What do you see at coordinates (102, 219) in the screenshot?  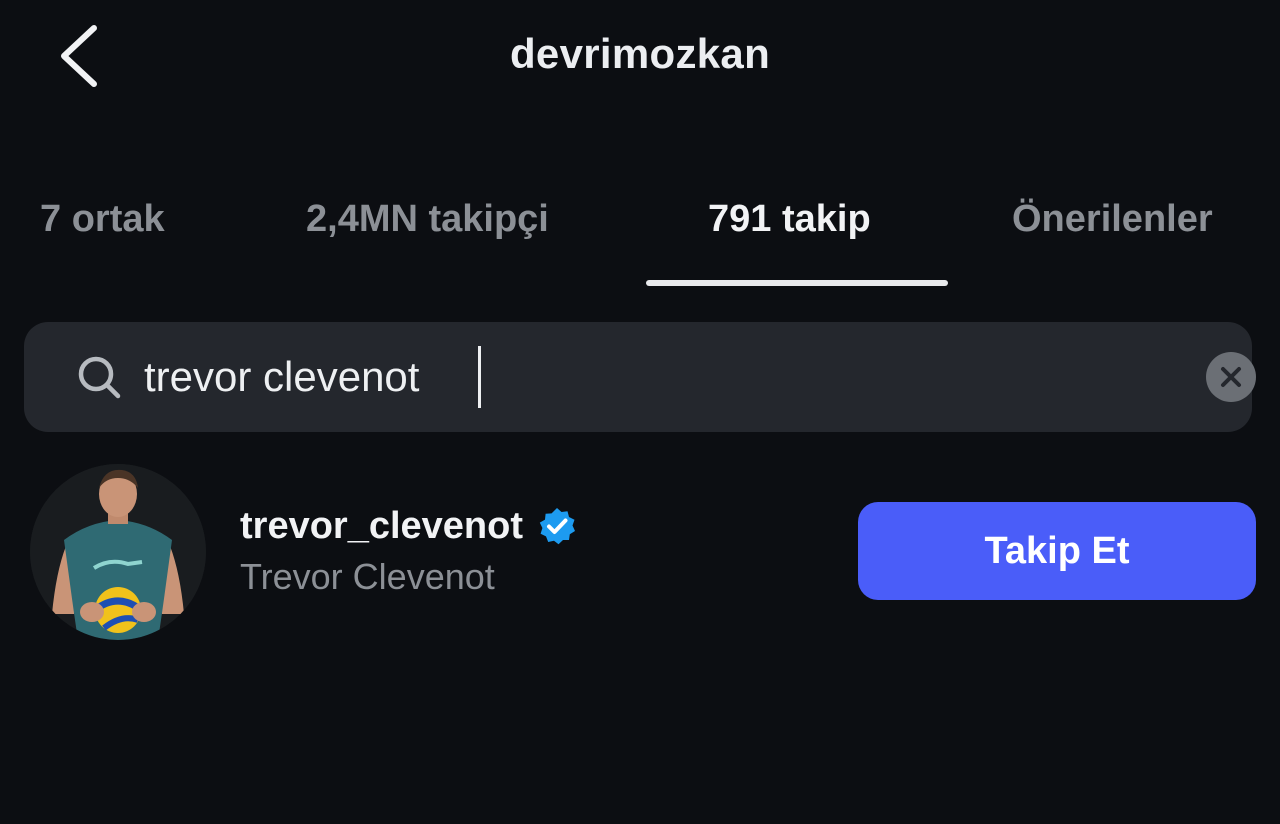 I see `tab-mutual: 7 ortak` at bounding box center [102, 219].